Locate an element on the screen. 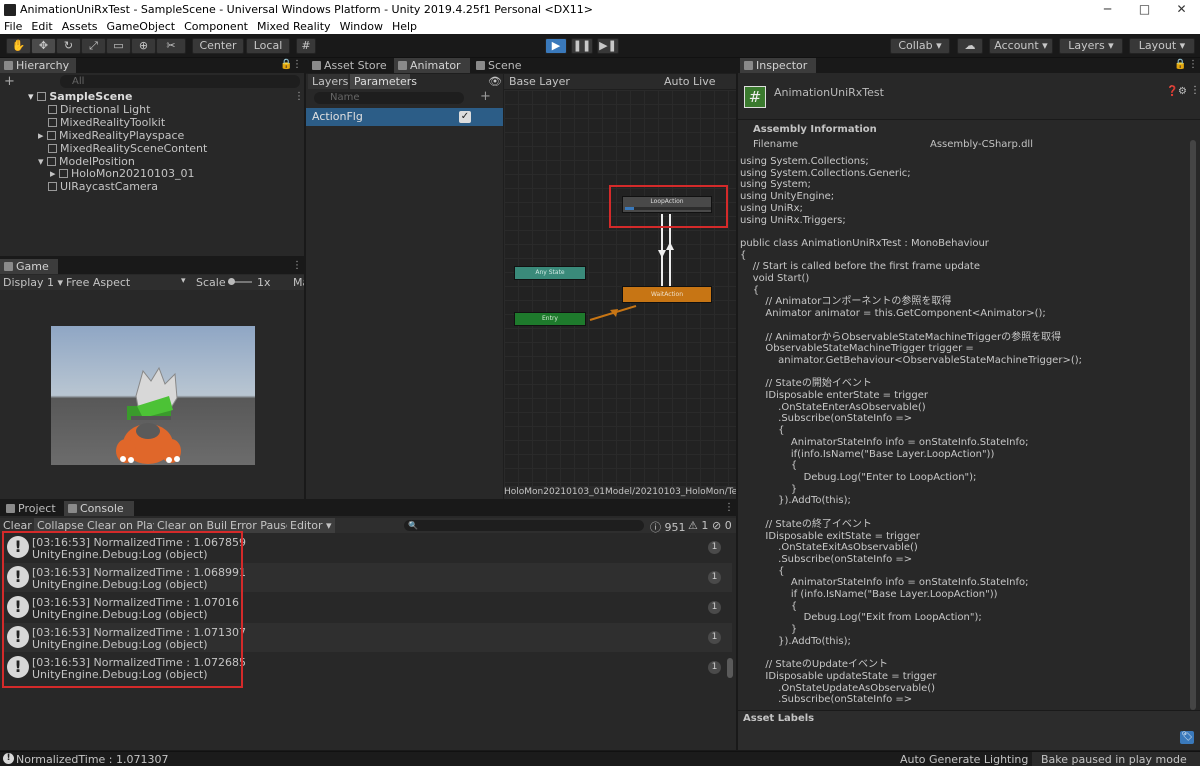 The width and height of the screenshot is (1200, 766). tab-animator: Animator is located at coordinates (432, 65).